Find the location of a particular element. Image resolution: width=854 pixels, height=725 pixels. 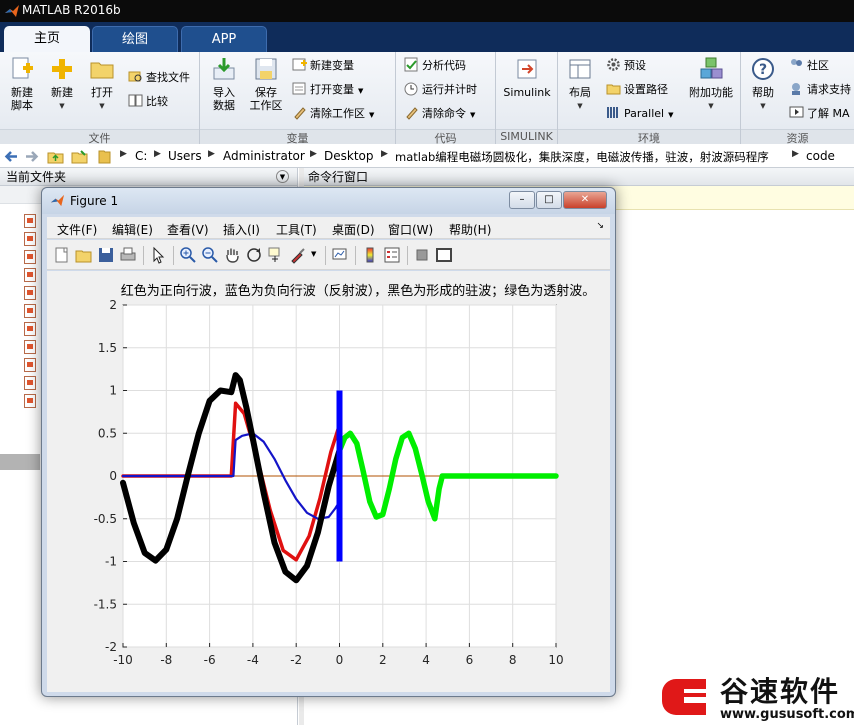

data-cursor-icon is located at coordinates (276, 255).